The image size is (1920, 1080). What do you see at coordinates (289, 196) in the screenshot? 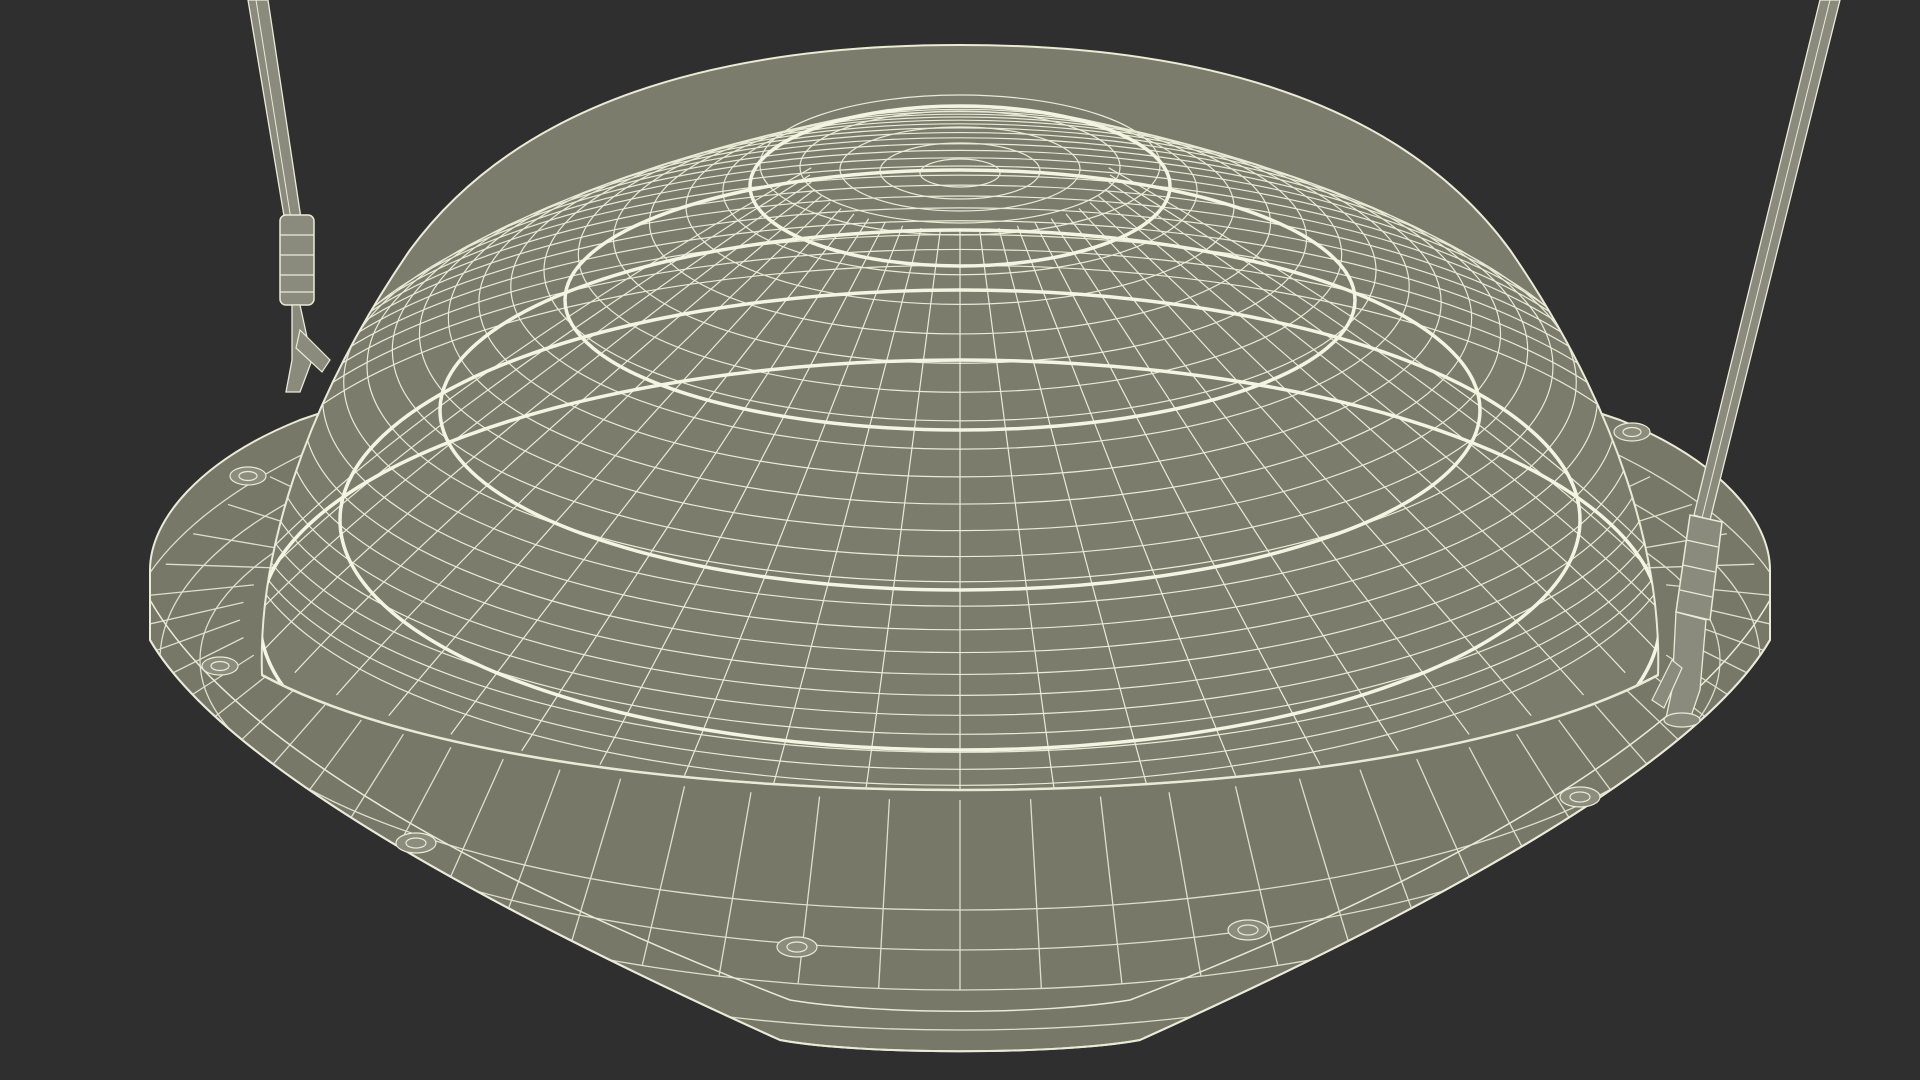
I see `left-rope` at bounding box center [289, 196].